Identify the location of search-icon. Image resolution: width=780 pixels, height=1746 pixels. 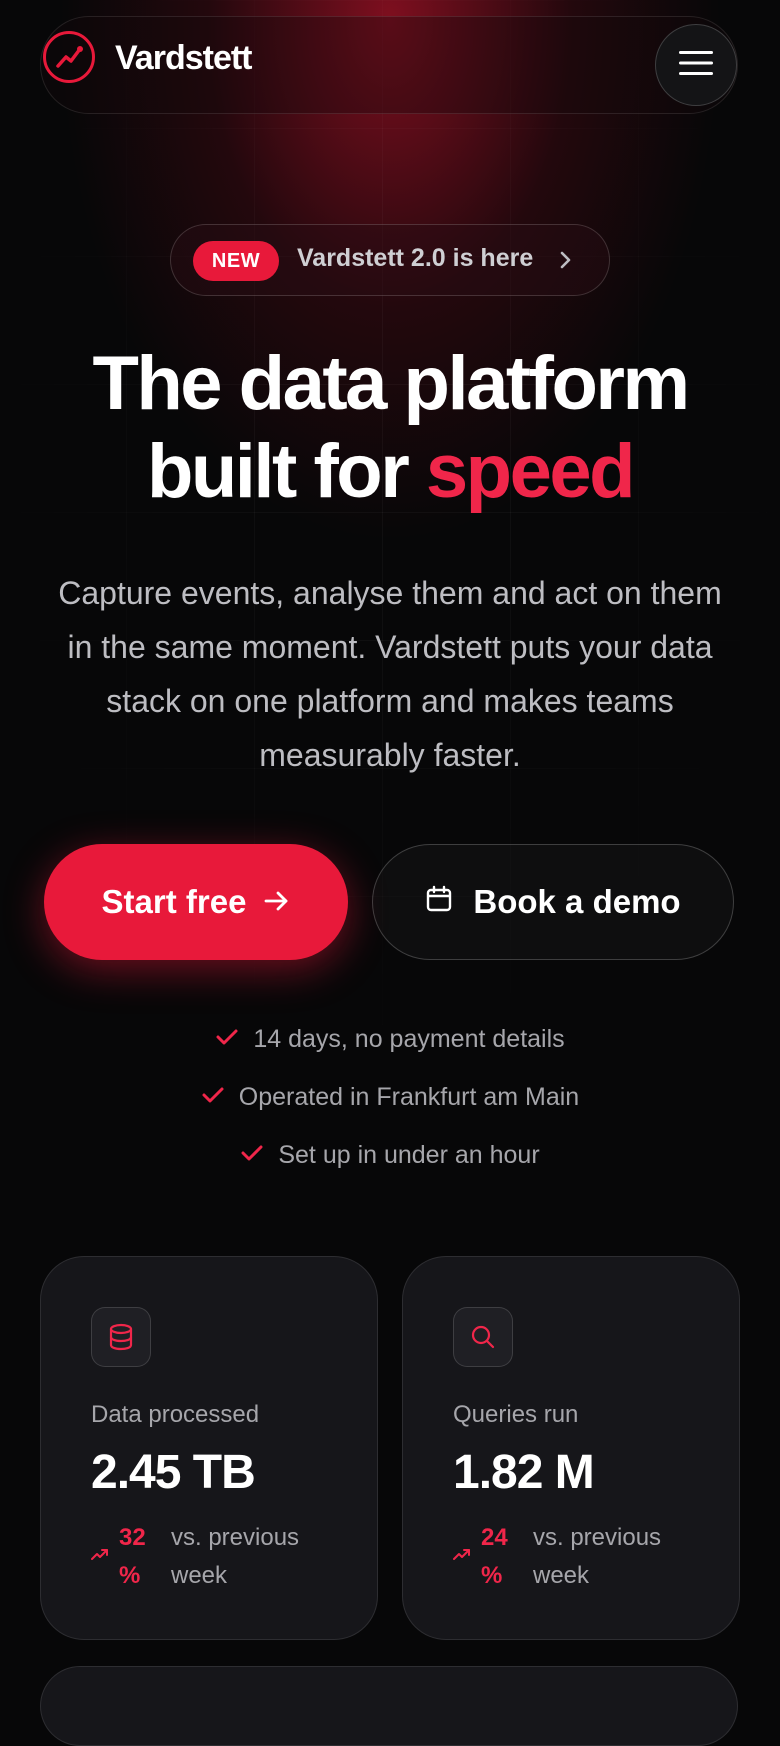
(483, 1337).